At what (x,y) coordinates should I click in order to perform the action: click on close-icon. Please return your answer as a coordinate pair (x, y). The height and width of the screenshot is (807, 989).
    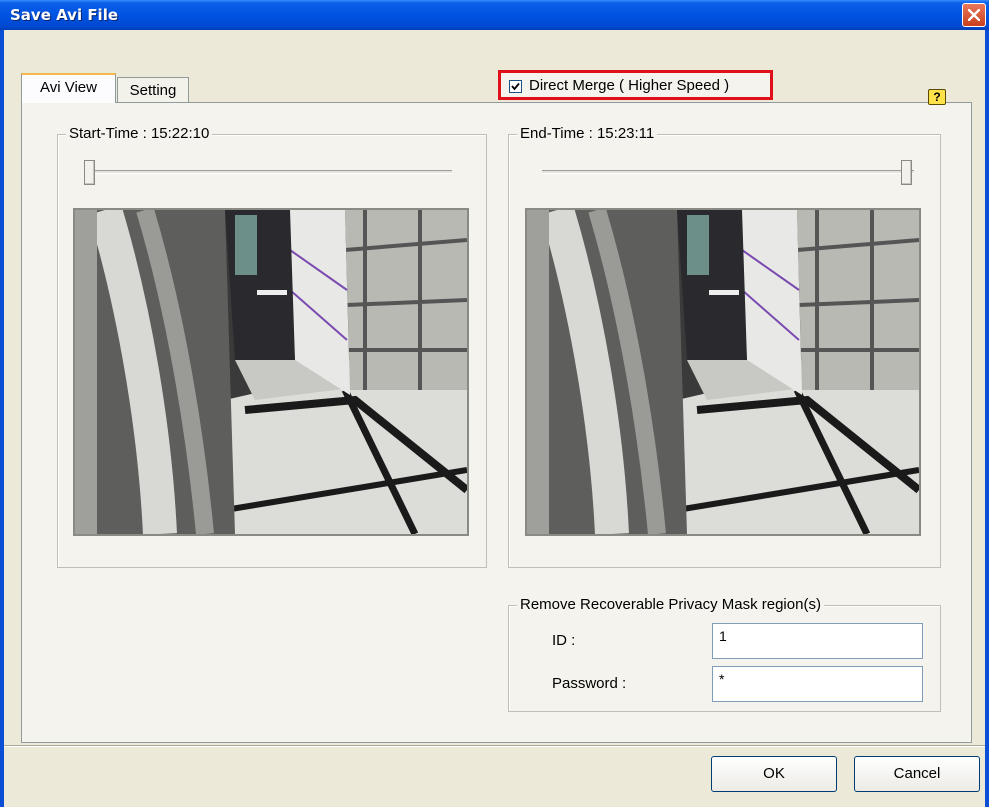
    Looking at the image, I should click on (974, 15).